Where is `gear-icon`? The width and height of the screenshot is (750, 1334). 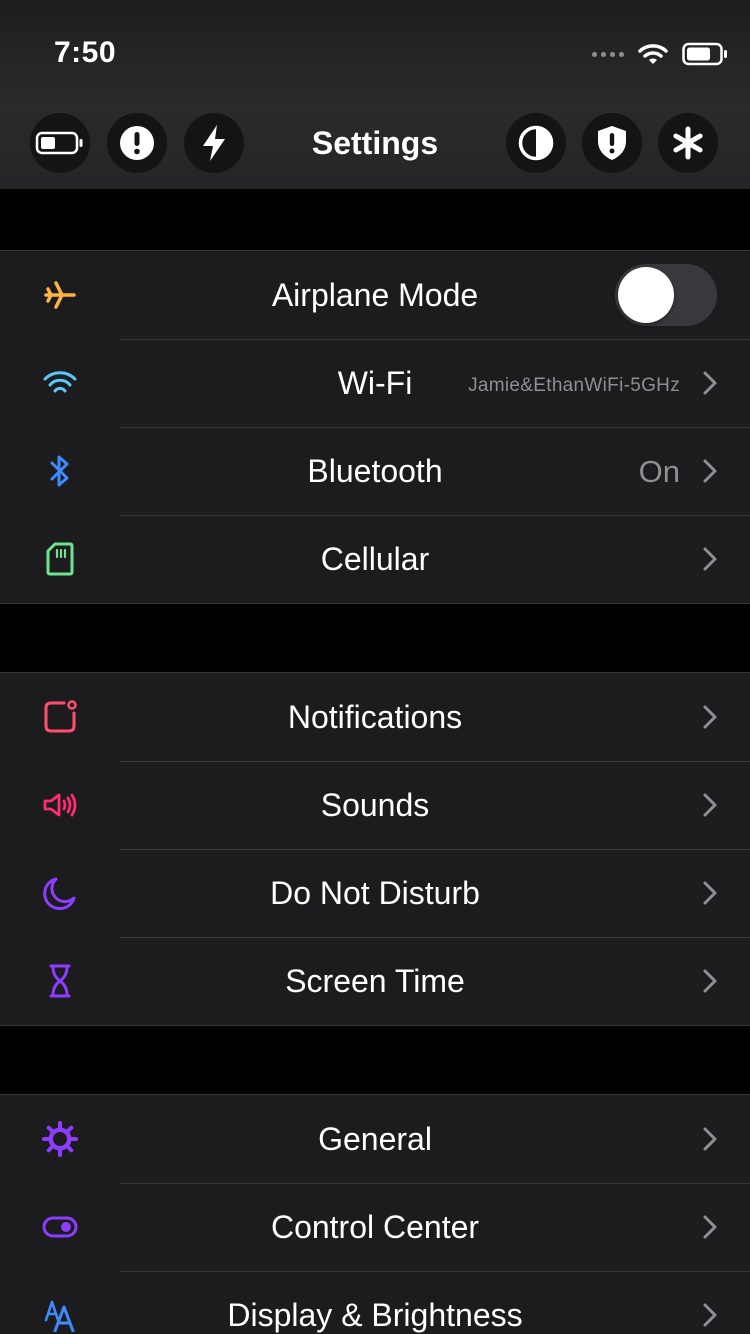
gear-icon is located at coordinates (60, 1139).